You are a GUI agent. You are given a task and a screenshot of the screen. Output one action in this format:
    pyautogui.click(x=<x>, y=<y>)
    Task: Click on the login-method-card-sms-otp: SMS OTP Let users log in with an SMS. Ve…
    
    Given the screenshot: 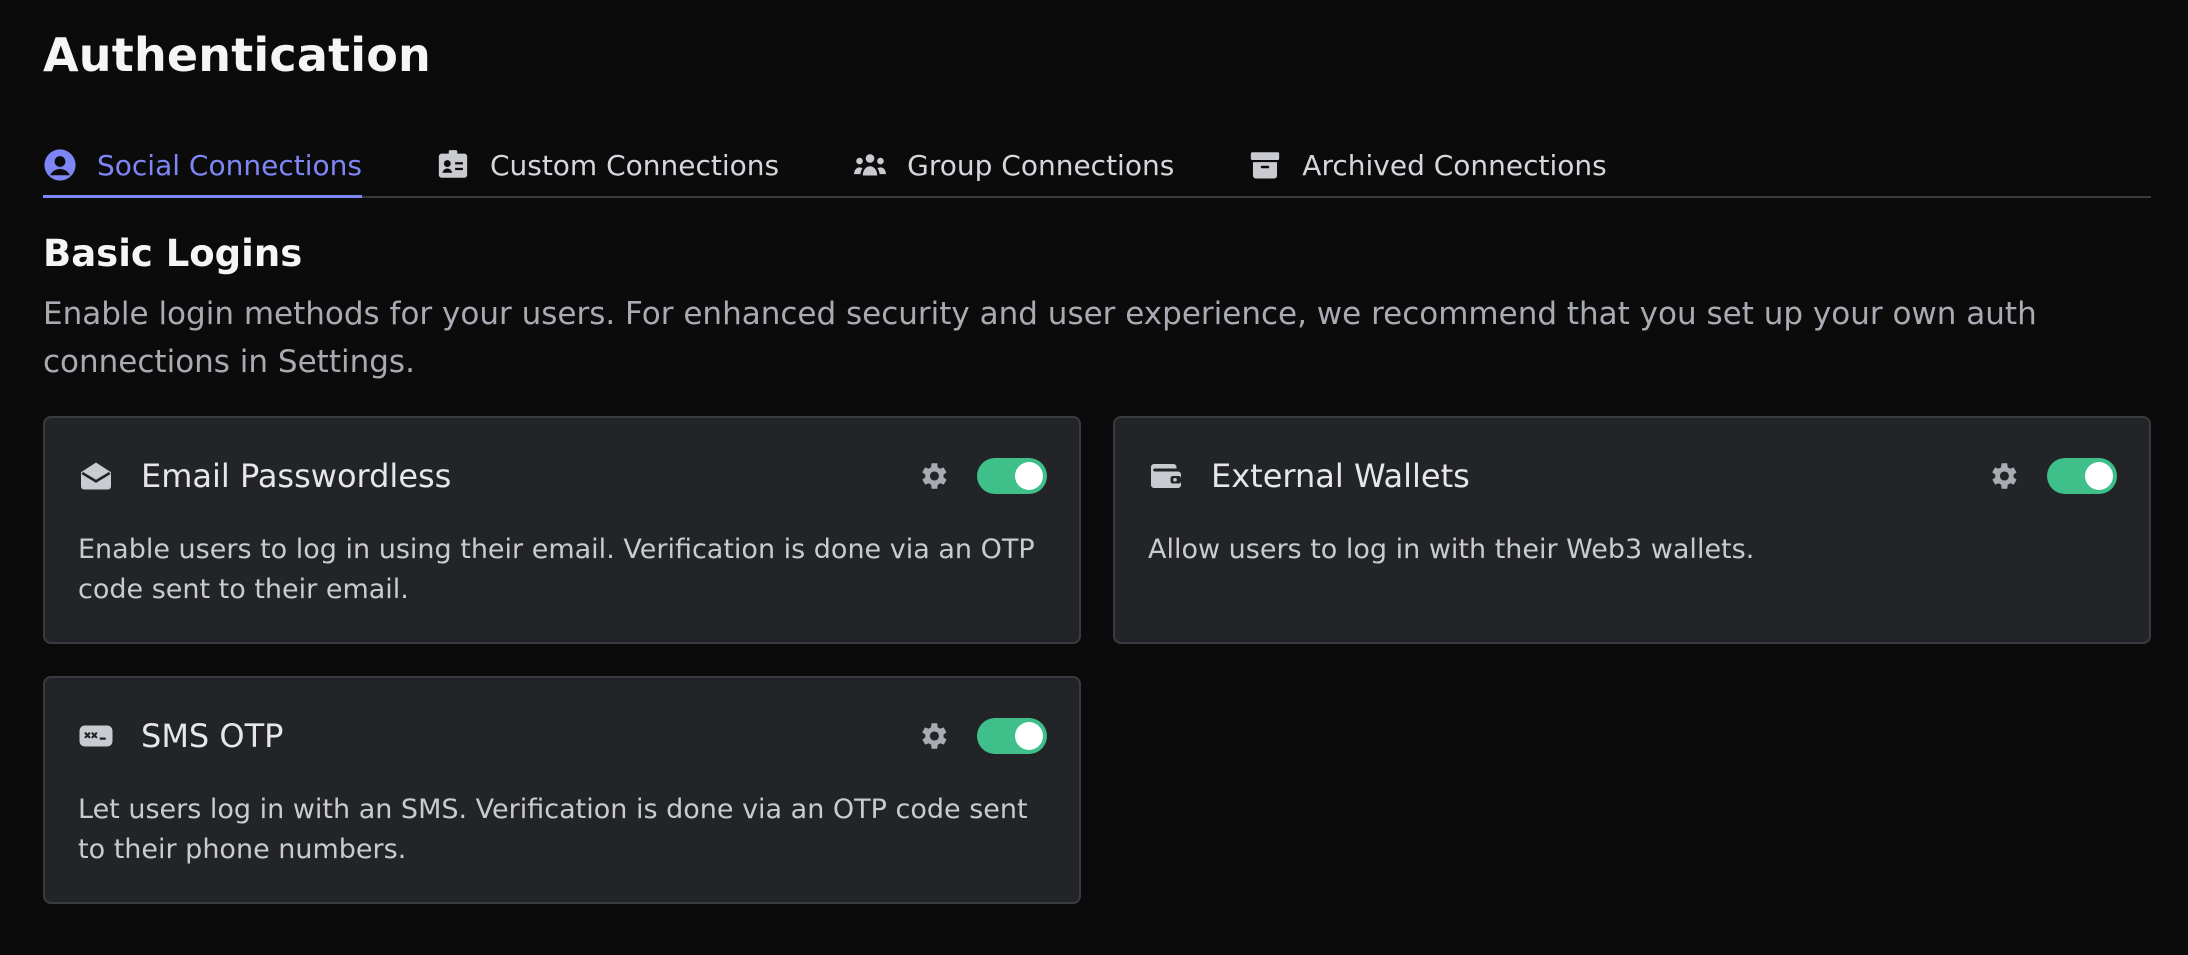 What is the action you would take?
    pyautogui.click(x=562, y=790)
    